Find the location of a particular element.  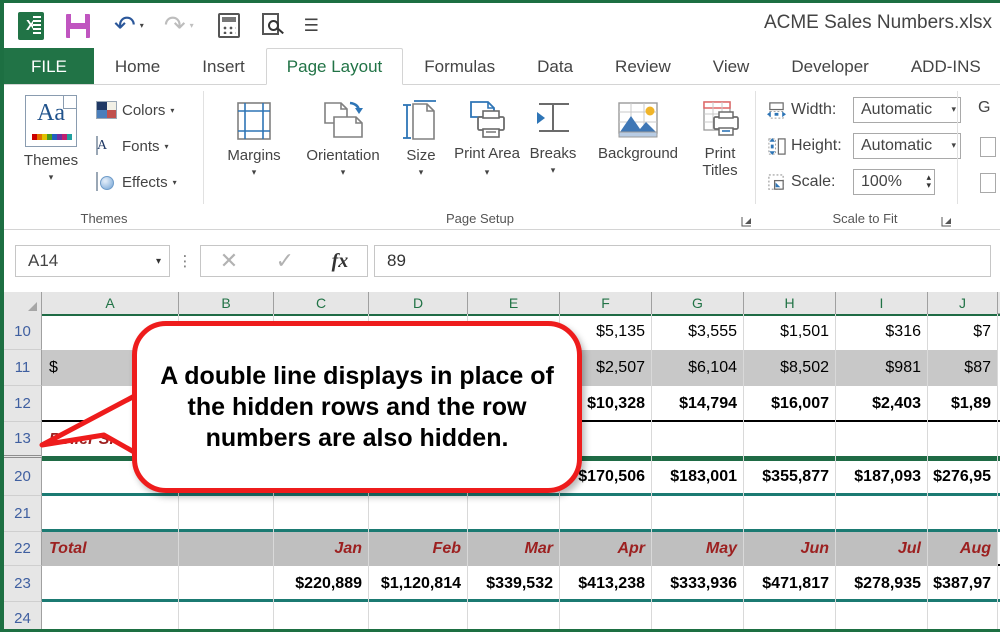

gridlines-checkbox is located at coordinates (988, 147).